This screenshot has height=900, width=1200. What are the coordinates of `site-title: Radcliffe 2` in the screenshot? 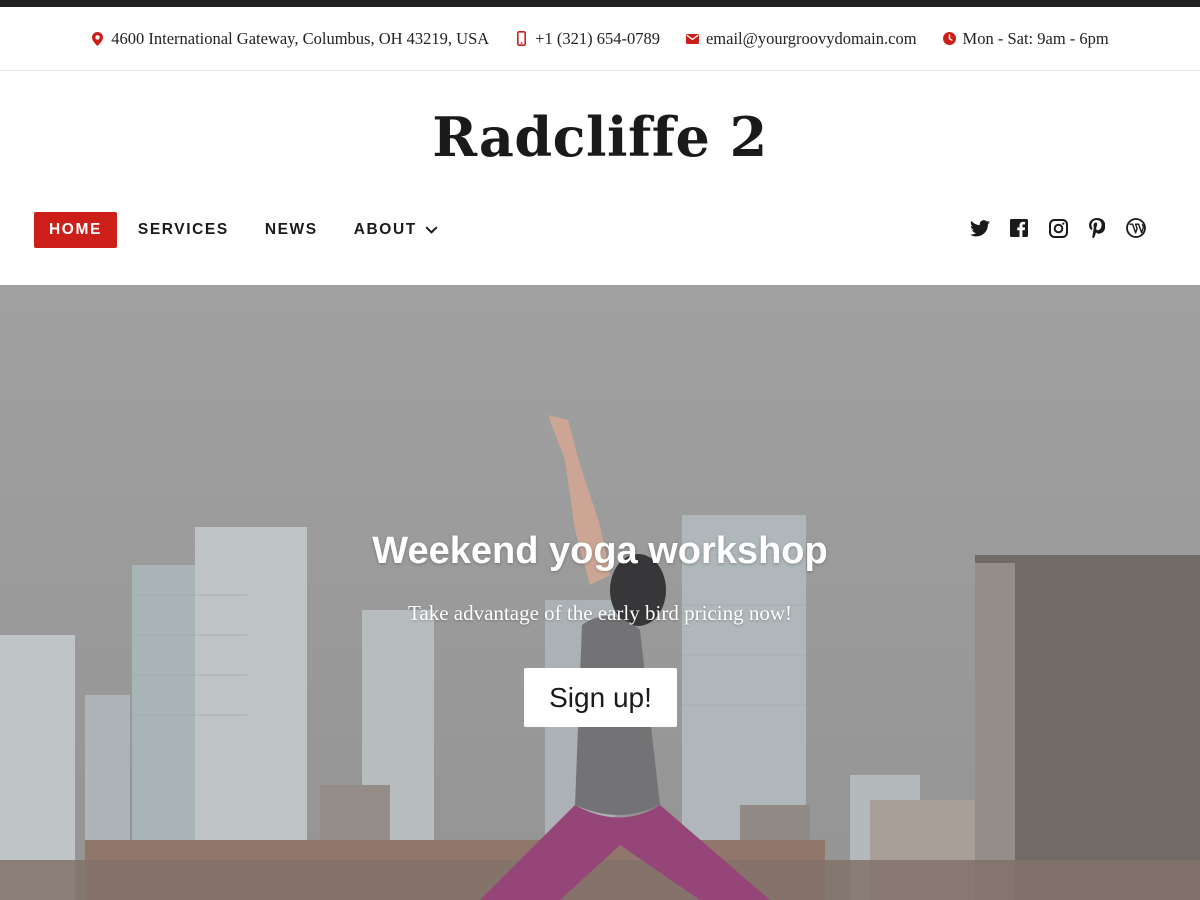 It's located at (600, 137).